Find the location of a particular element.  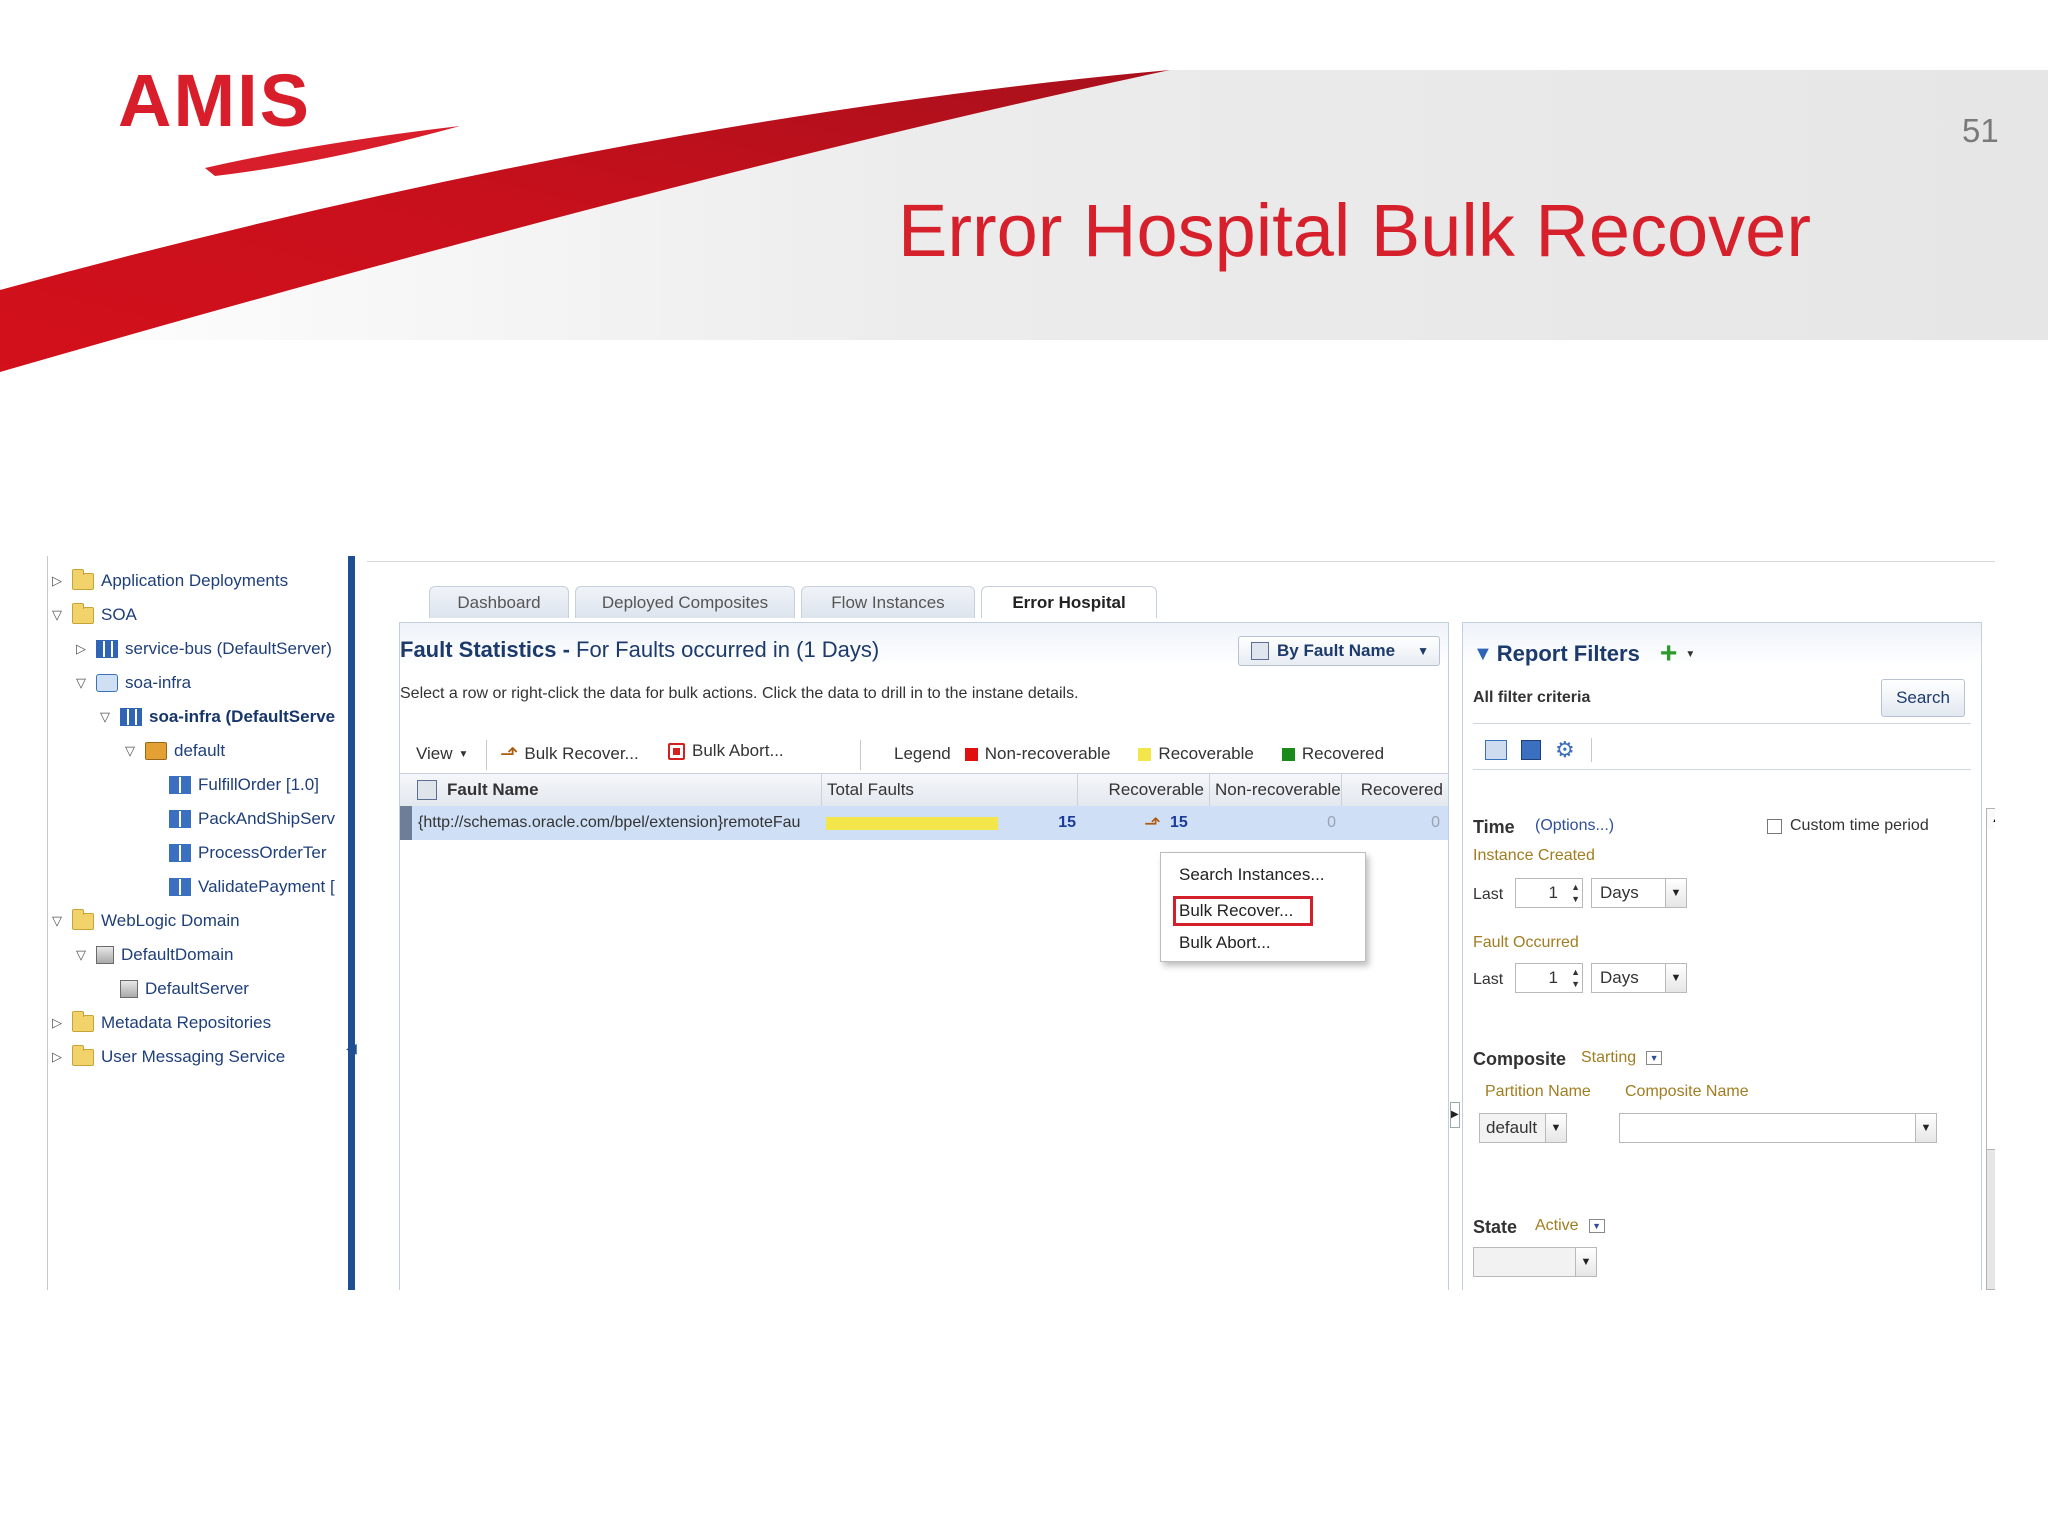

view-menu: View ▼ is located at coordinates (442, 754).